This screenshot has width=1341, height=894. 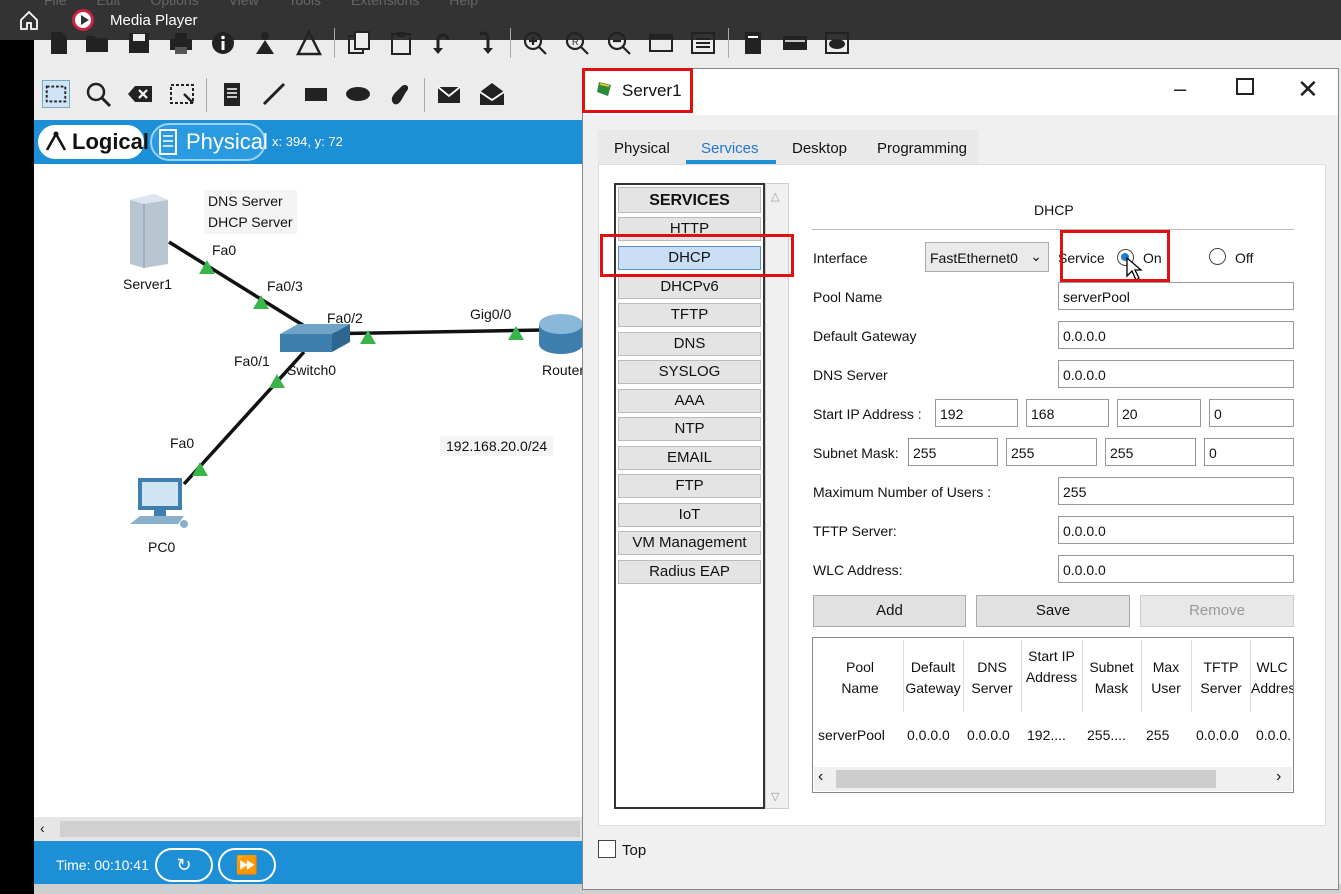 What do you see at coordinates (689, 515) in the screenshot?
I see `service-iot: IoT` at bounding box center [689, 515].